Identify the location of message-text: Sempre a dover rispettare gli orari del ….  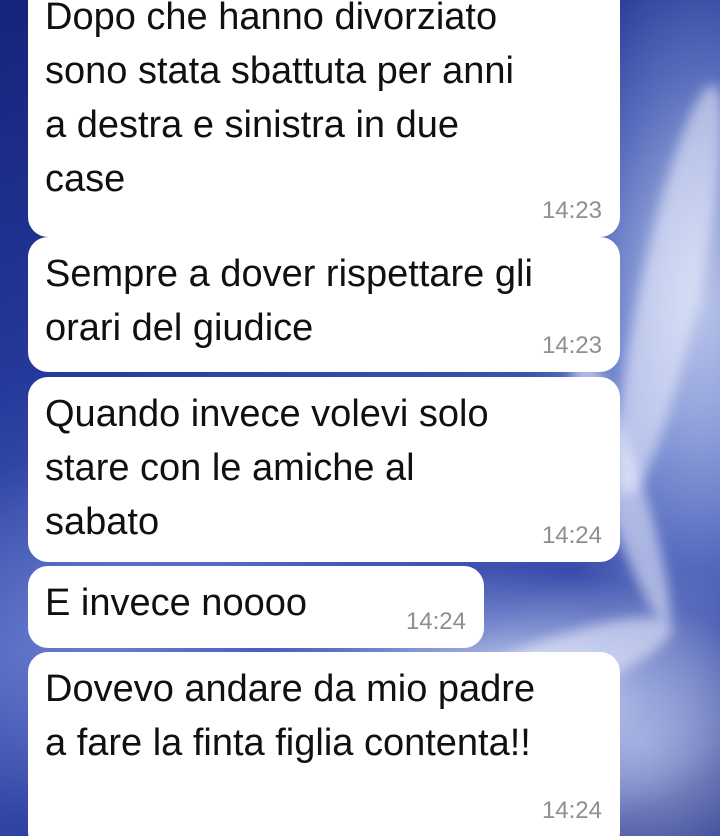
(289, 301).